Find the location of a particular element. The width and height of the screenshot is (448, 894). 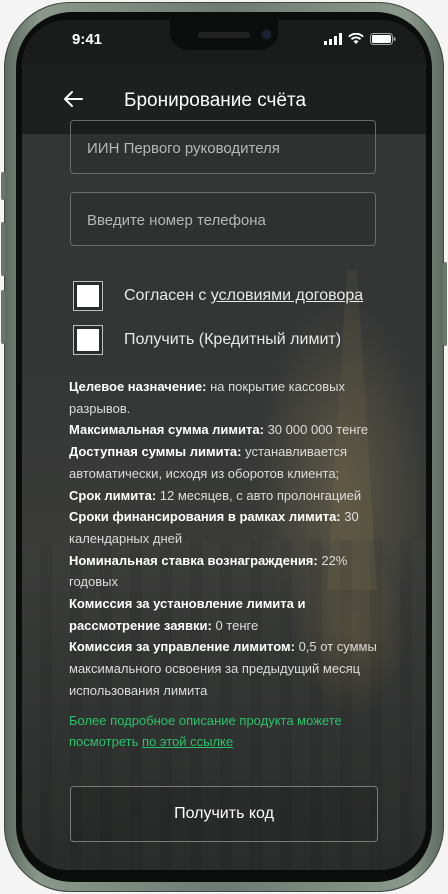

iin-field is located at coordinates (223, 147).